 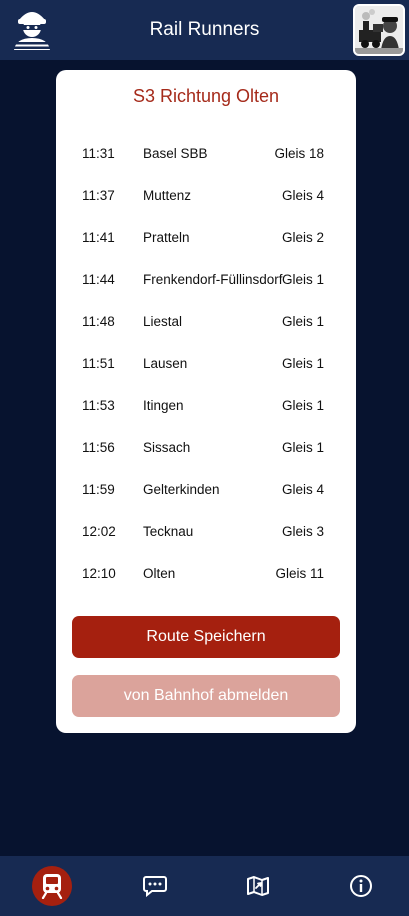 What do you see at coordinates (206, 96) in the screenshot?
I see `route-title: S3 Richtung Olten` at bounding box center [206, 96].